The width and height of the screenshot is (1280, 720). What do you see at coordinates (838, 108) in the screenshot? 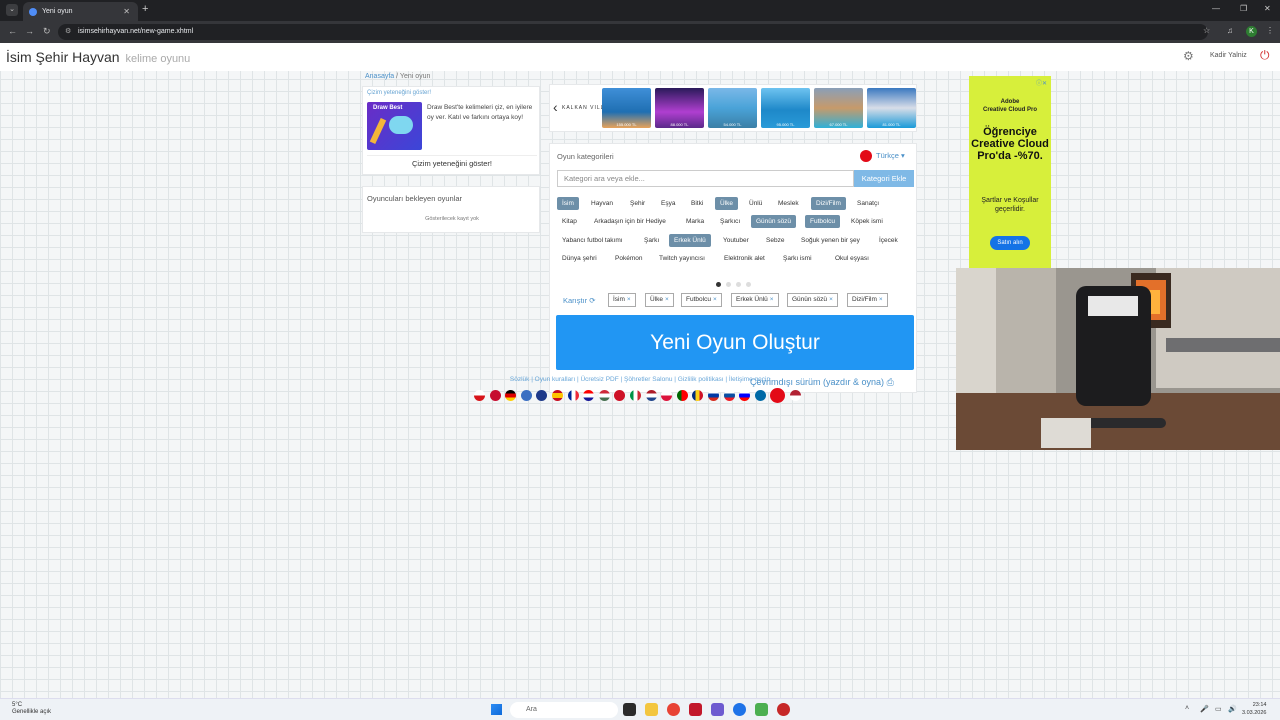
I see `ad-photo: 67.000 TL` at bounding box center [838, 108].